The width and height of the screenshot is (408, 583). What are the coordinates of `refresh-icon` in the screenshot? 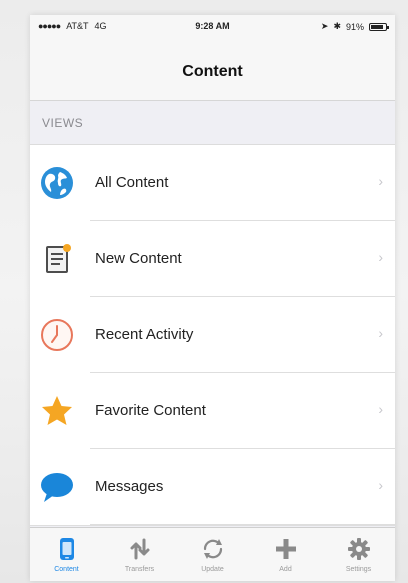 It's located at (213, 549).